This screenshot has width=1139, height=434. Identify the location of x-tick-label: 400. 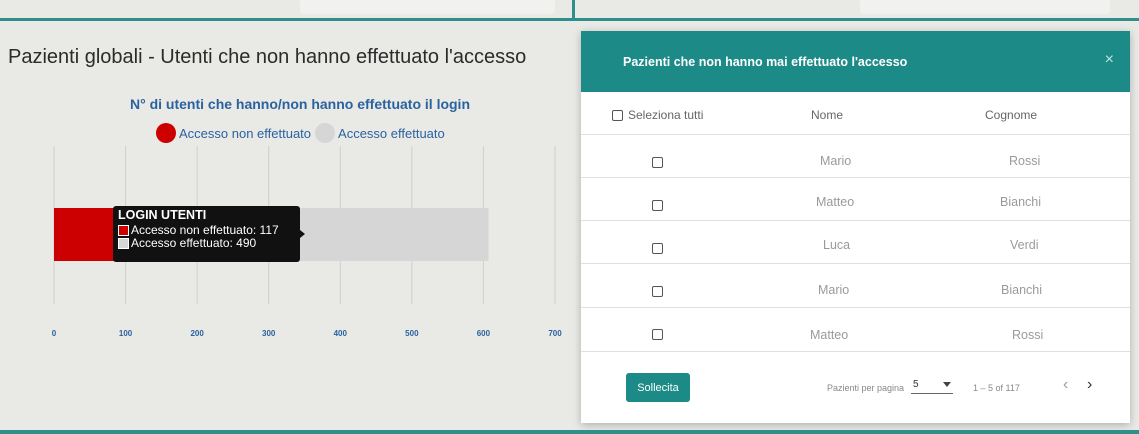
(341, 333).